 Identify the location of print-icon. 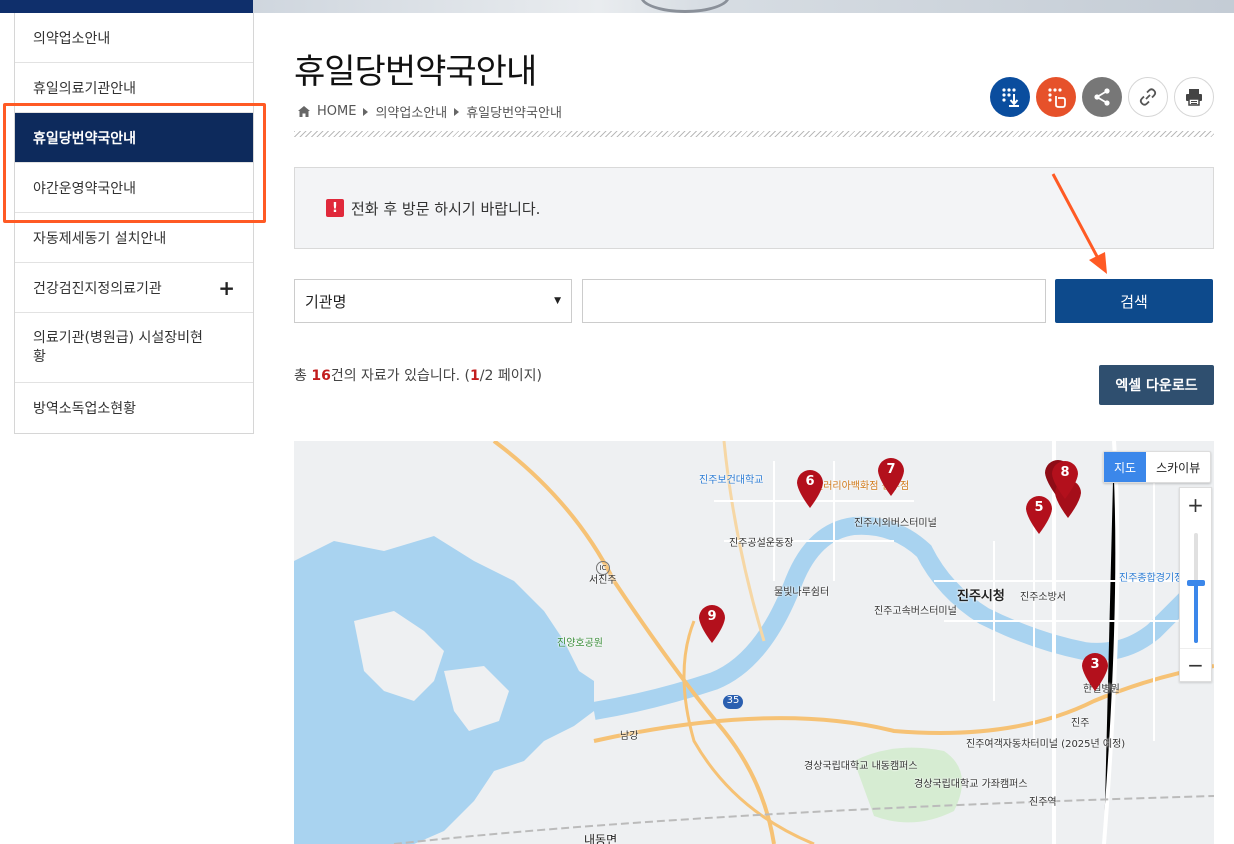
(1194, 97).